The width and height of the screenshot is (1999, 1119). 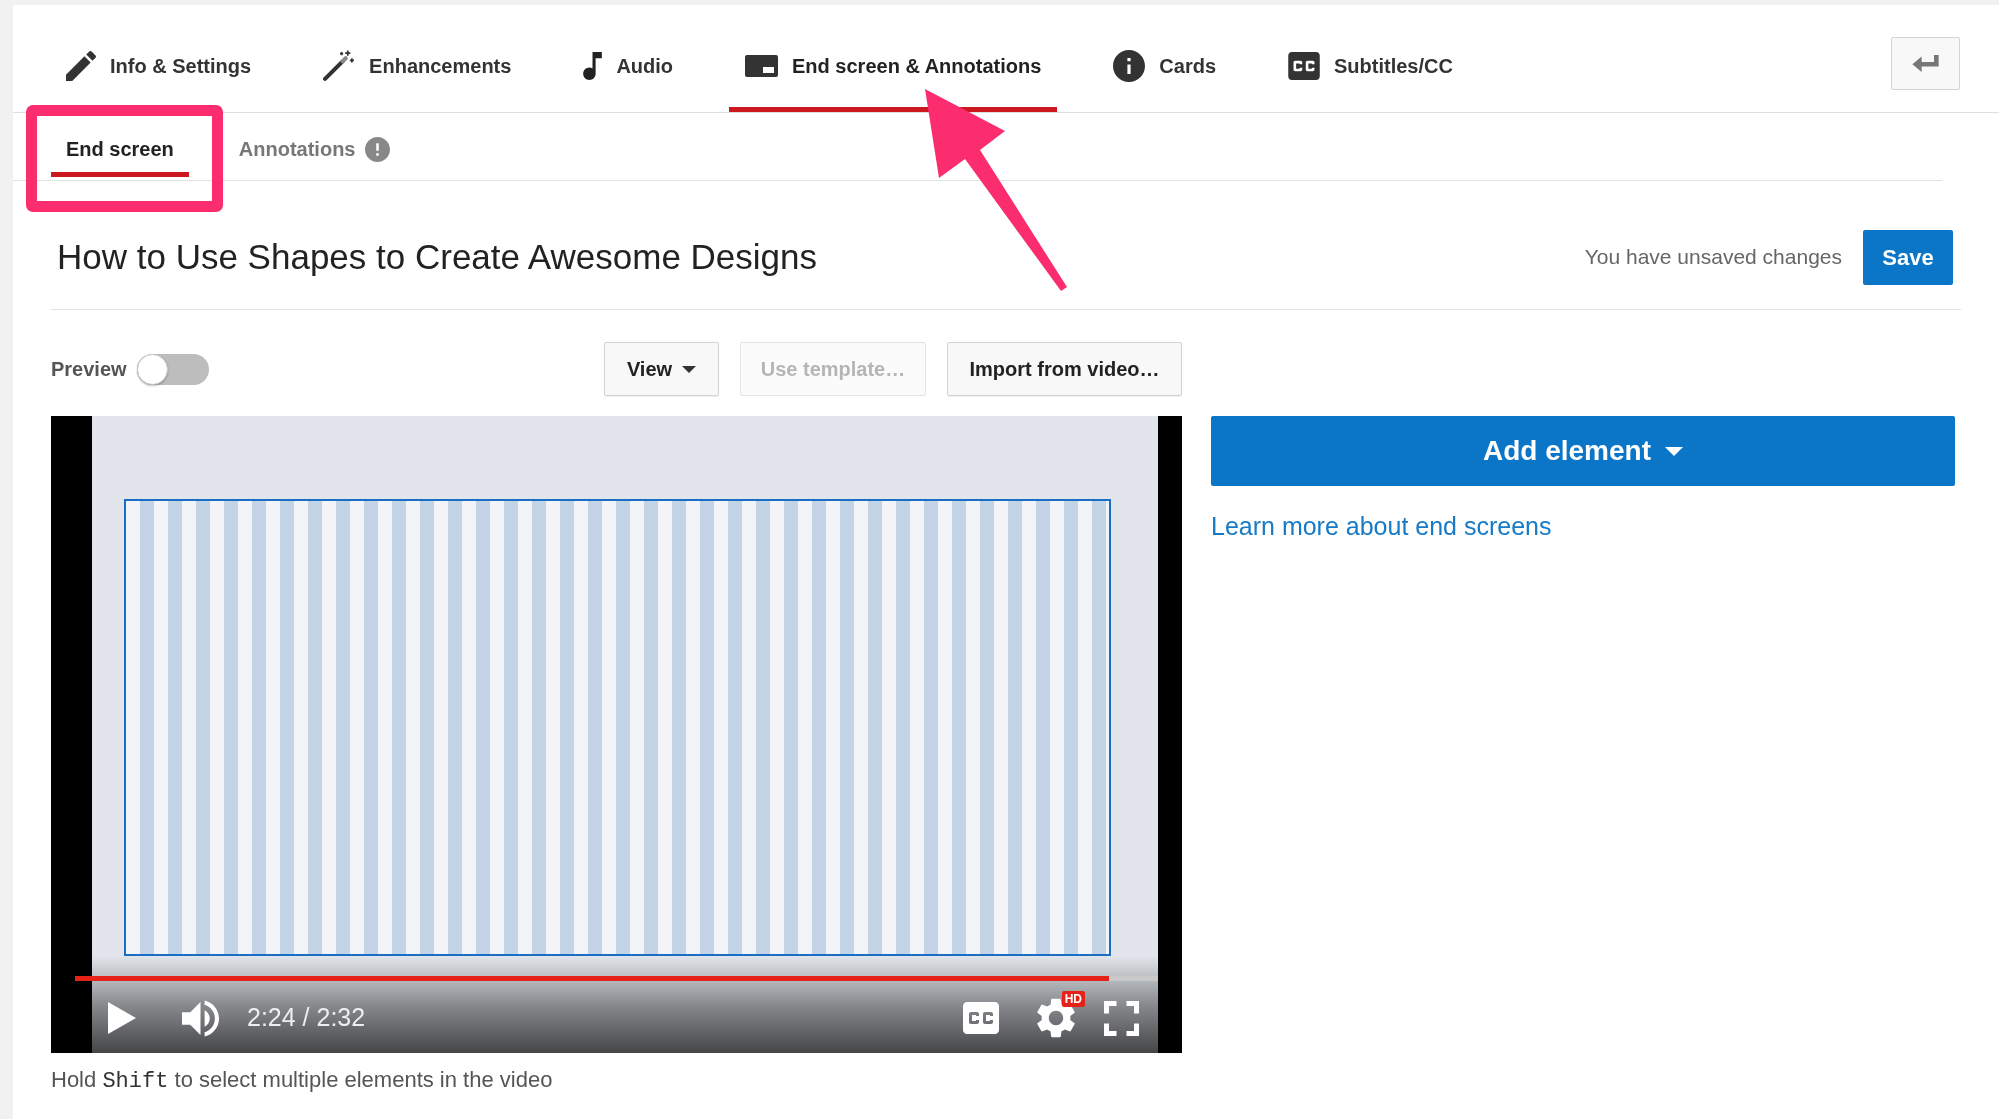 I want to click on subtab: End screen, so click(x=120, y=145).